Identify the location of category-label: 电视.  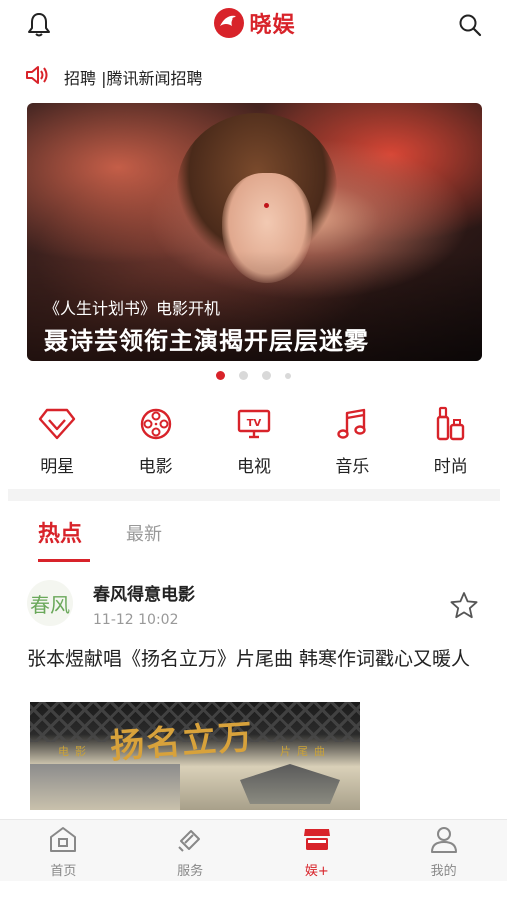
(253, 467).